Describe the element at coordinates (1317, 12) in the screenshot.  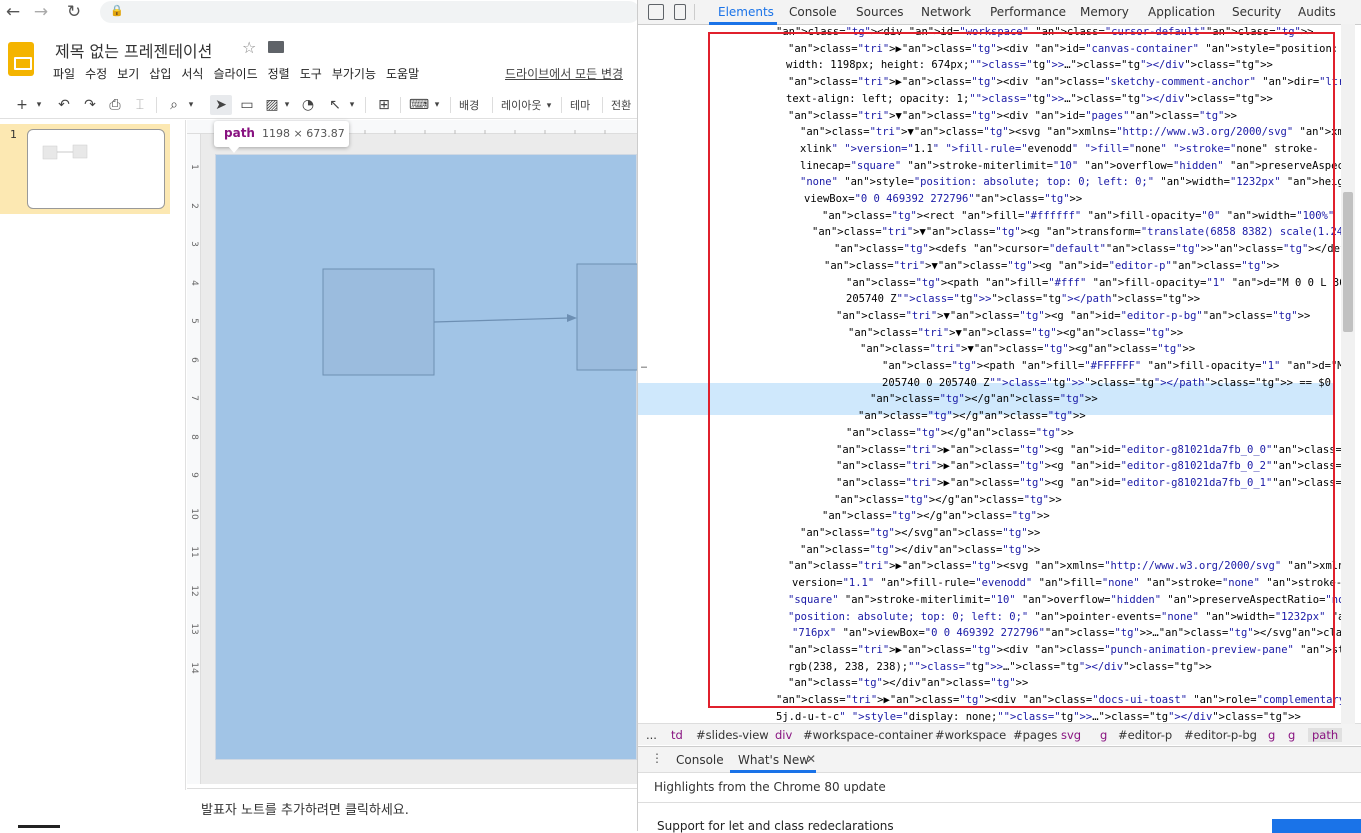
I see `tab-audits: Audits` at that location.